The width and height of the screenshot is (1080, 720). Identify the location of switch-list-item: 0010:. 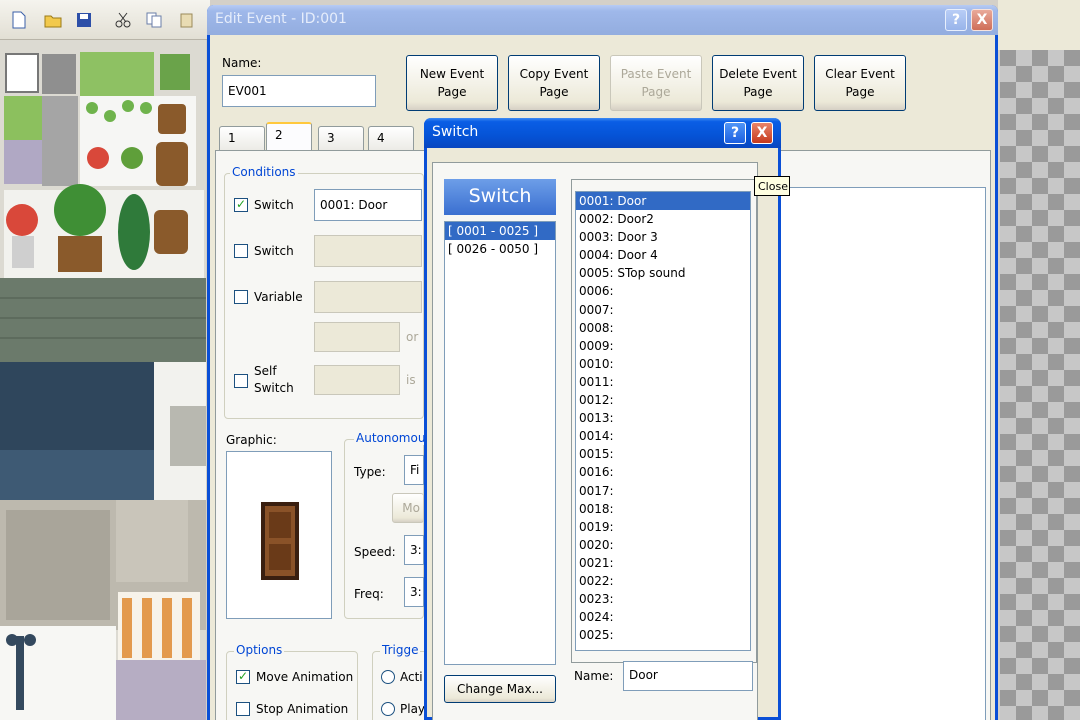
(663, 364).